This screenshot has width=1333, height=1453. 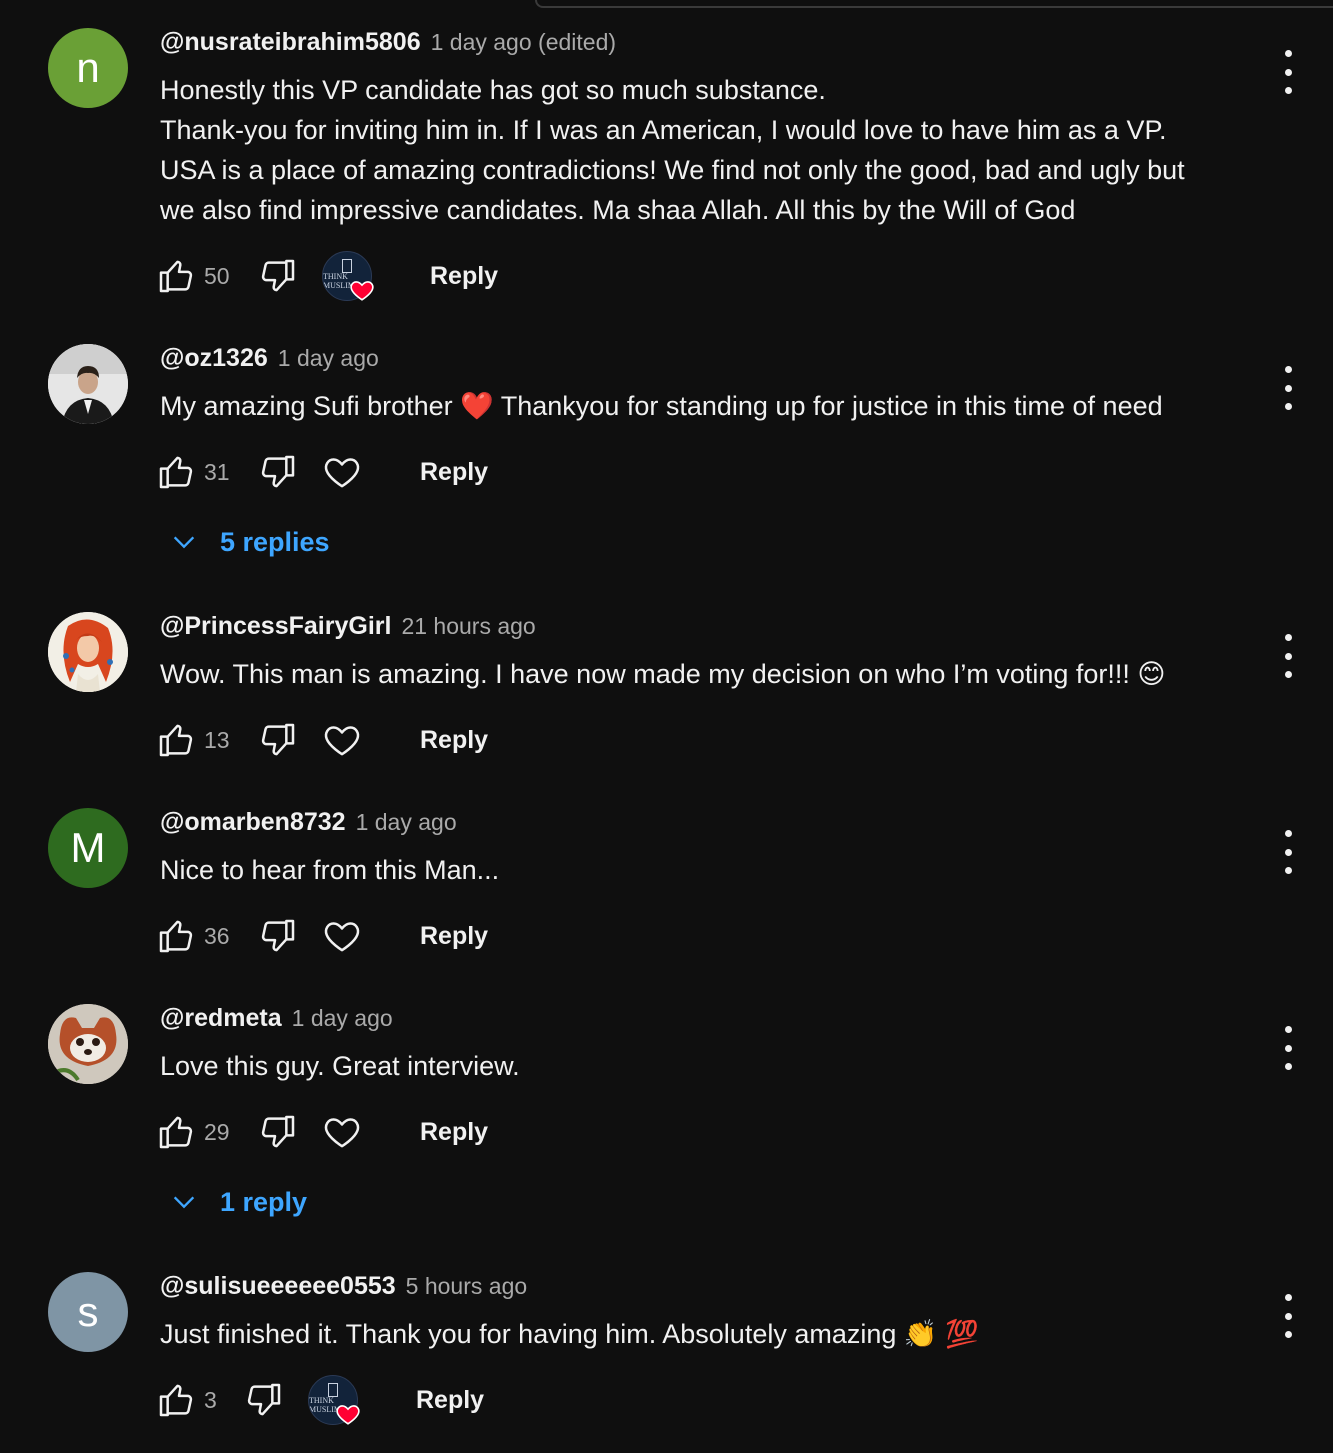 I want to click on comment-actions: 29 Reply, so click(x=322, y=1132).